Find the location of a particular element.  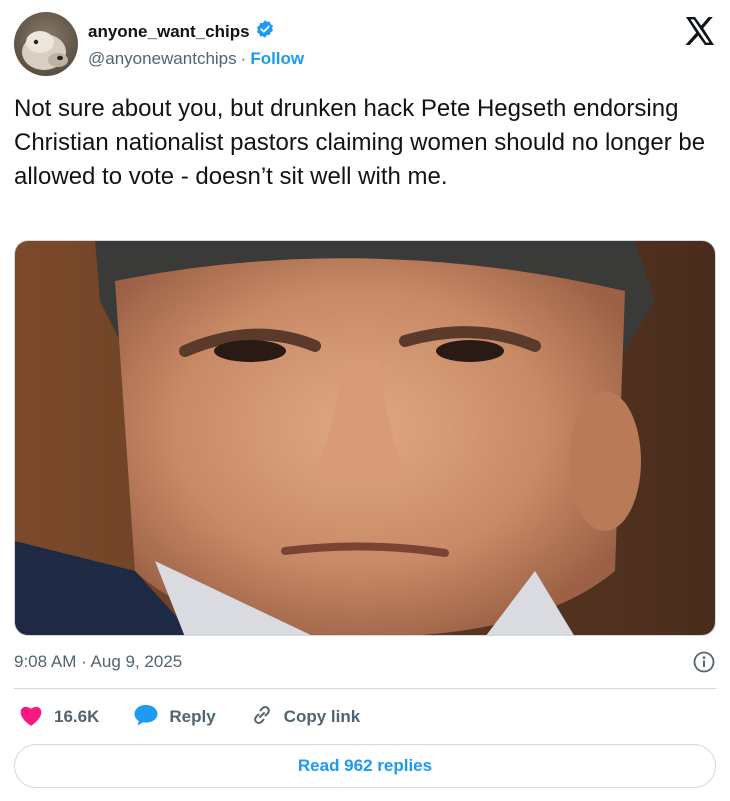

author-name-row: anyone_want_chips is located at coordinates (181, 31).